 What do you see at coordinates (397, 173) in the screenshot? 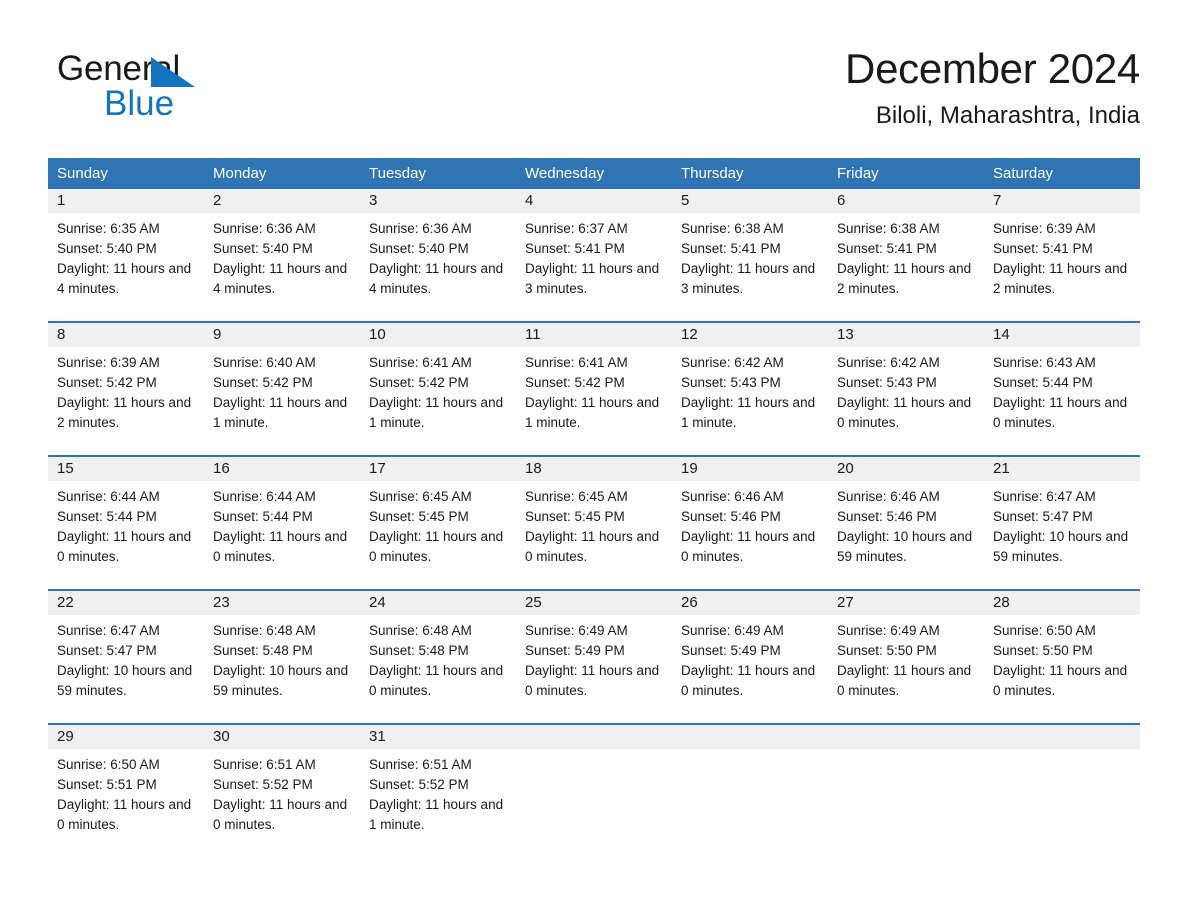
I see `weekday-header-tuesday: Tuesday` at bounding box center [397, 173].